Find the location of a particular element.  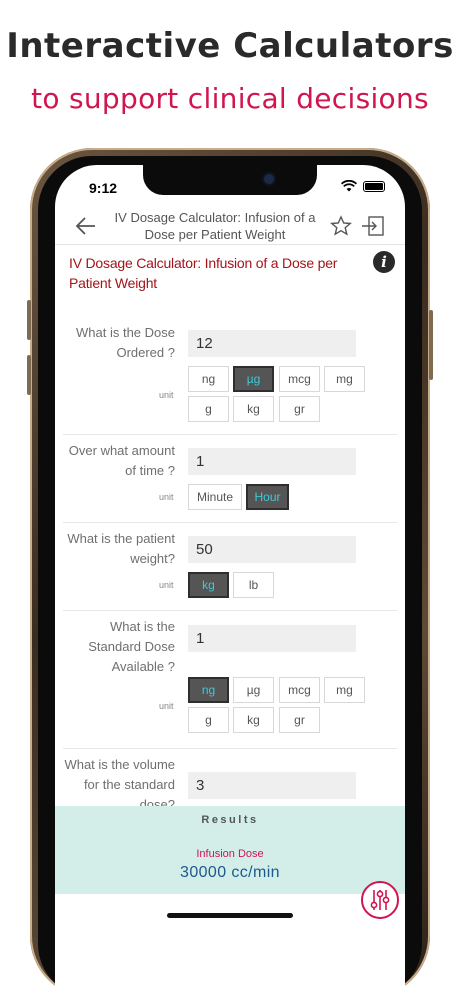

info-icon: i is located at coordinates (384, 262).